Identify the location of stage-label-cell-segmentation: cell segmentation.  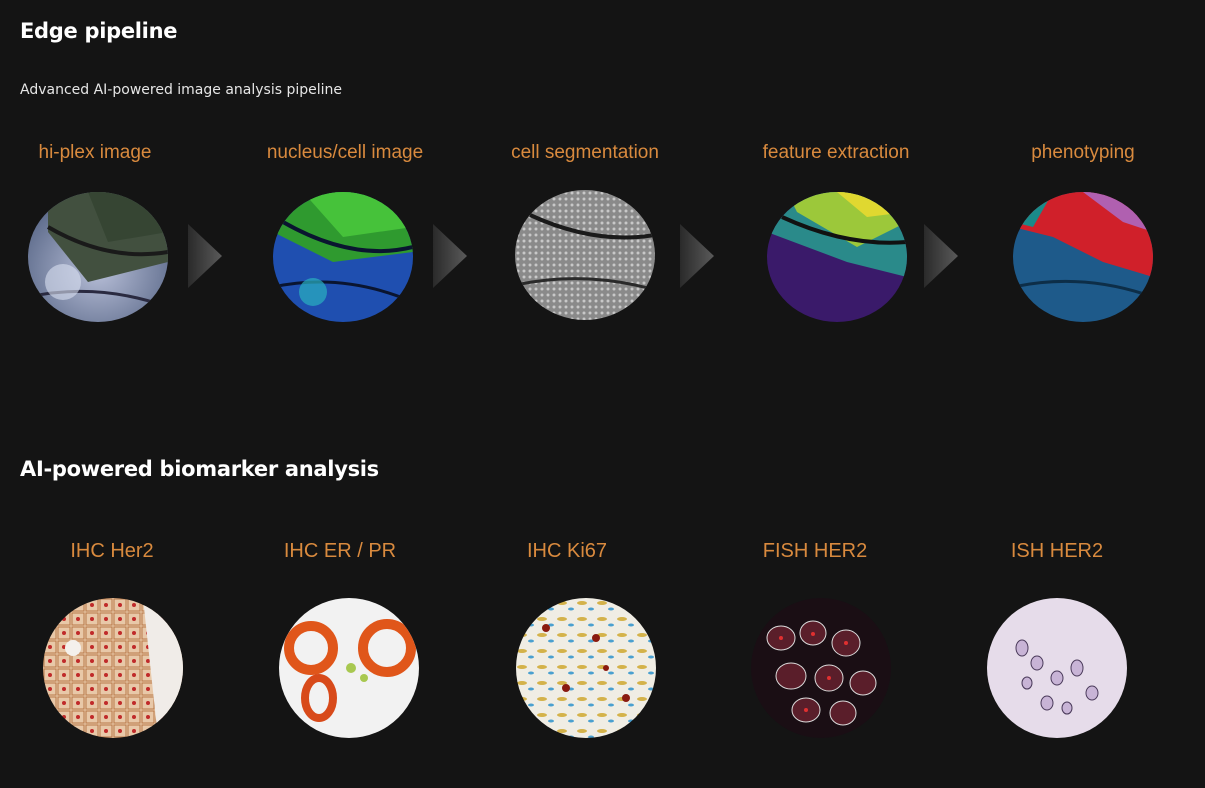
(585, 152).